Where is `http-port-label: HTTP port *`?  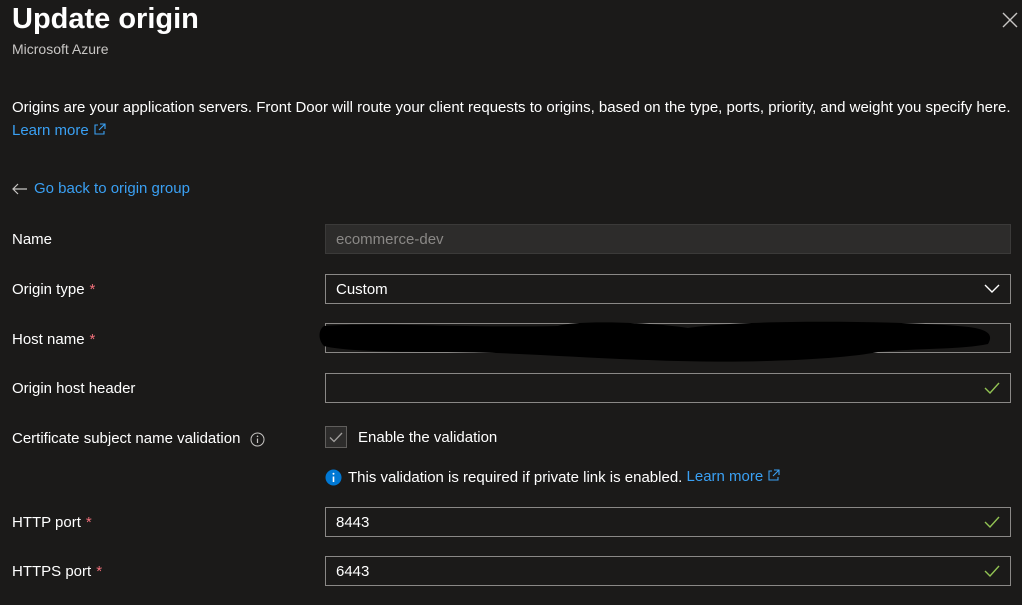 http-port-label: HTTP port * is located at coordinates (52, 522).